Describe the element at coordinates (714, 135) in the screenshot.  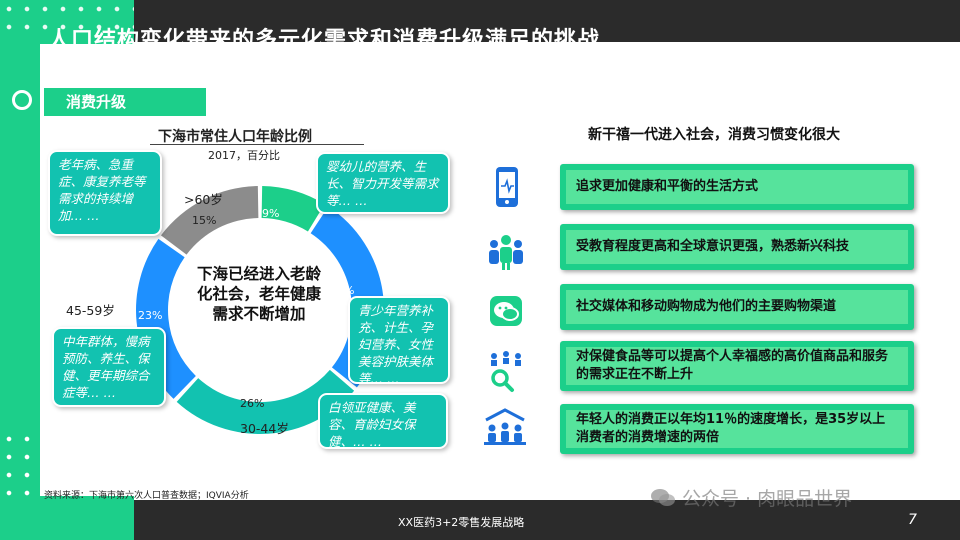
I see `right-panel-heading: 新干禧一代进入社会，消费习惯变化很大` at that location.